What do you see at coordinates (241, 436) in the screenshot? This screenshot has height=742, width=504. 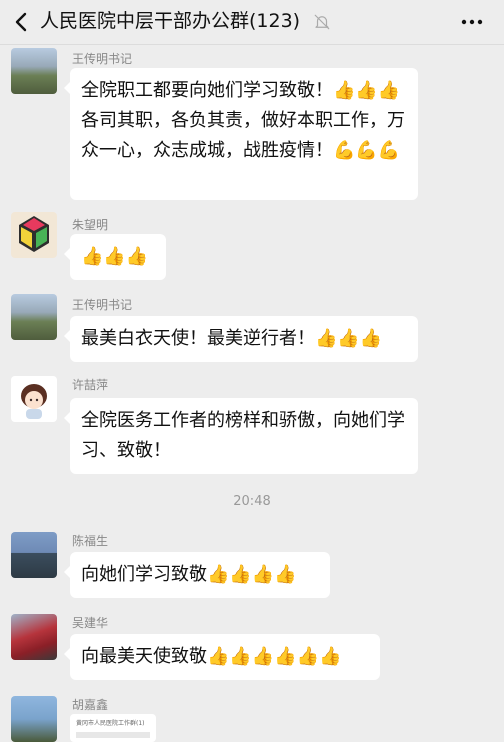 I see `message-bubble: 全院医务工作者的榜样和骄傲，向她们学习、致敬！` at bounding box center [241, 436].